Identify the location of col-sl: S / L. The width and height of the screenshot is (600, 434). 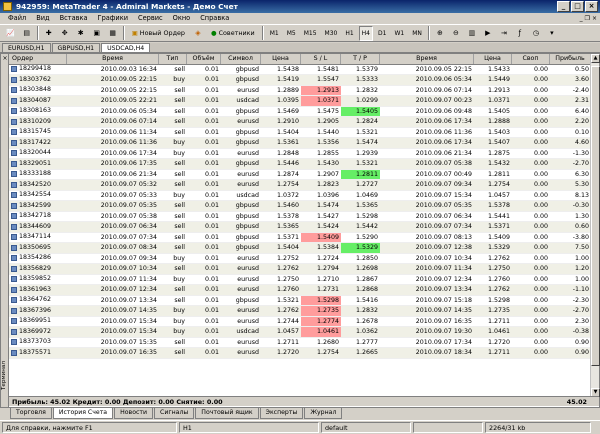
(321, 59).